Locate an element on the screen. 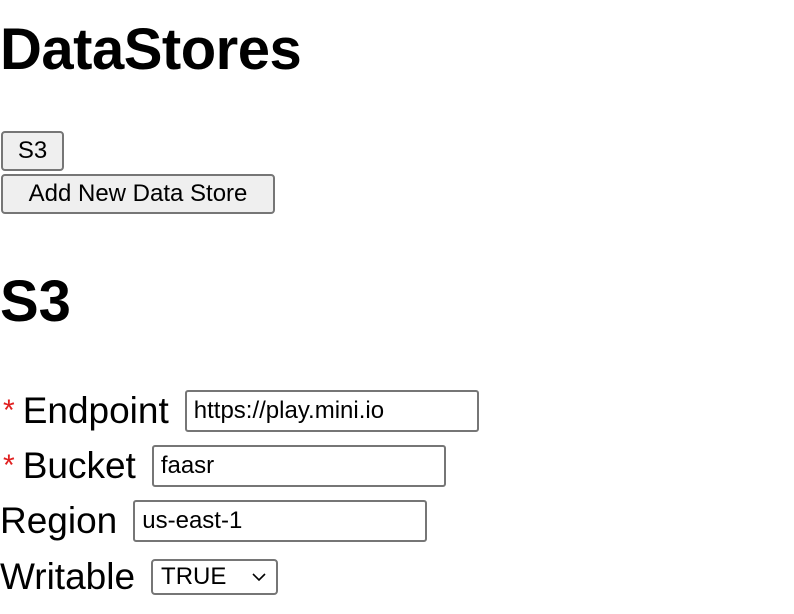  bucket-row: * Bucket is located at coordinates (223, 466).